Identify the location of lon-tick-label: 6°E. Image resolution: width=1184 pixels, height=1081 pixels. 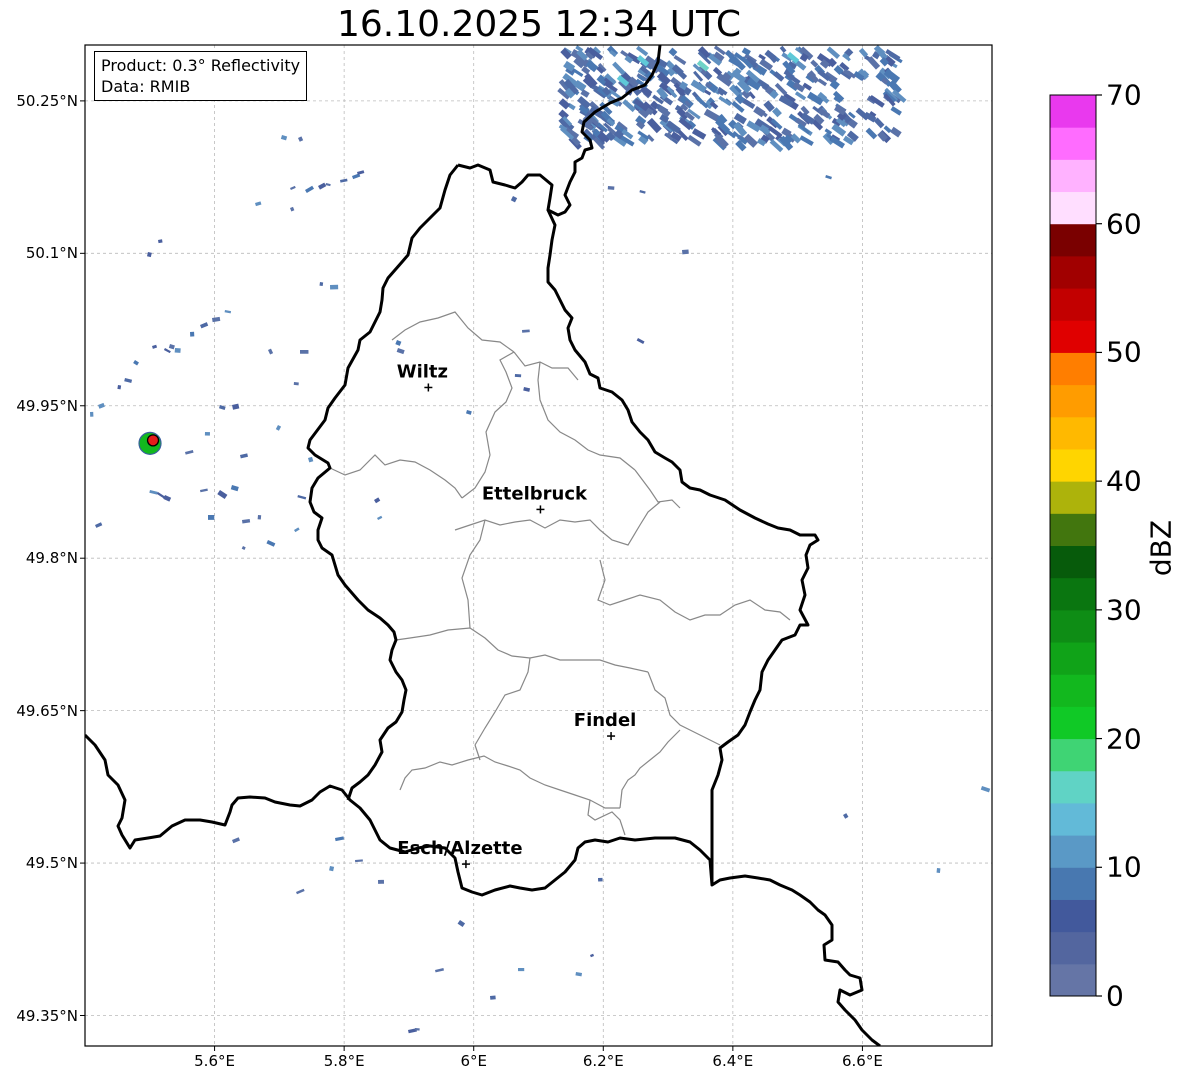
(473, 1061).